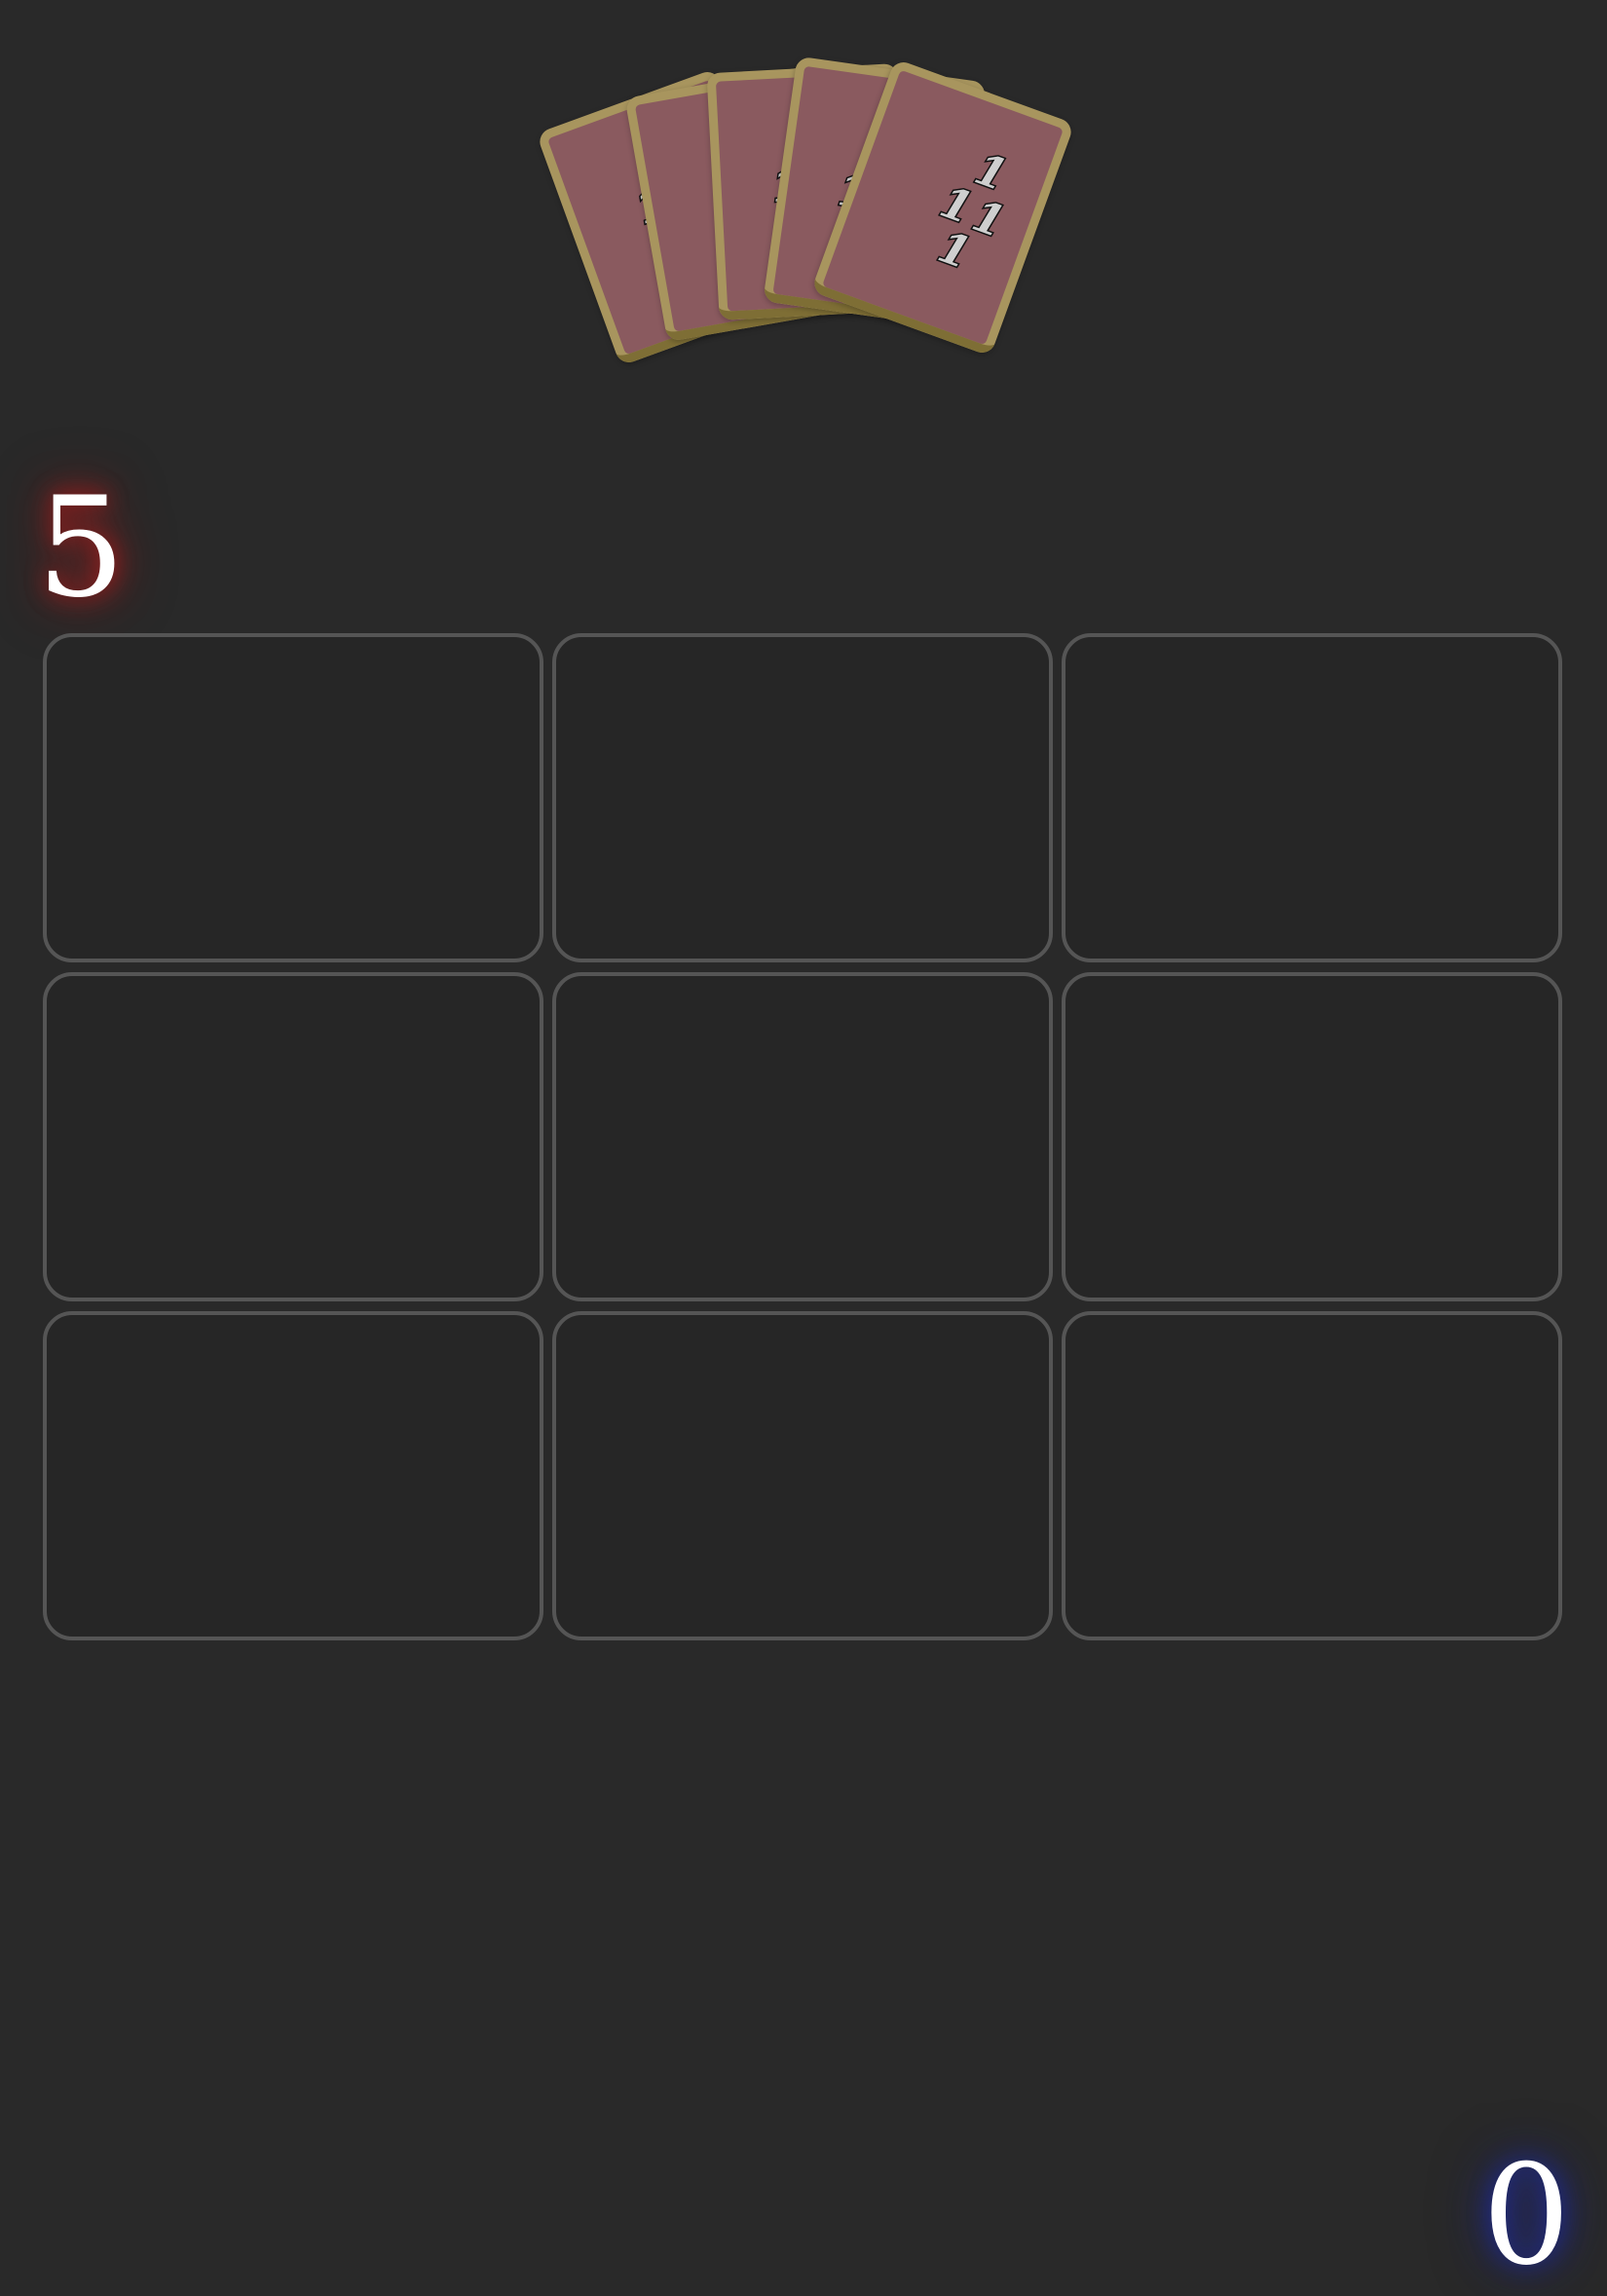  I want to click on player-score: 0, so click(1527, 2215).